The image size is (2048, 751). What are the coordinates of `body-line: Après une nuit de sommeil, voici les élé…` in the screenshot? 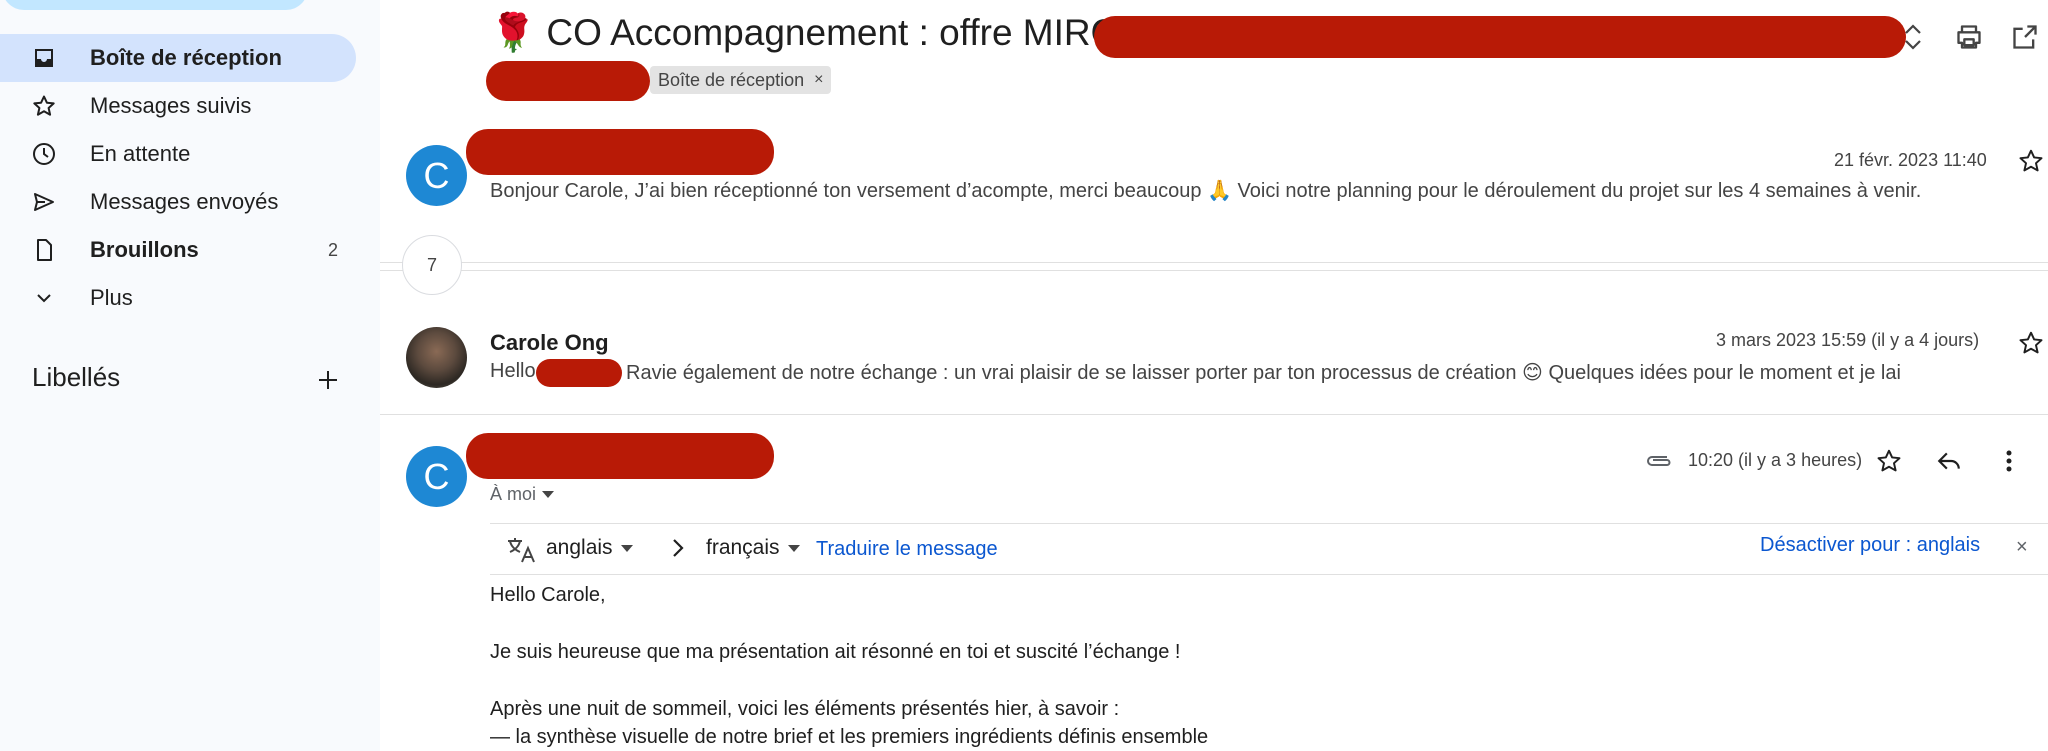 It's located at (805, 709).